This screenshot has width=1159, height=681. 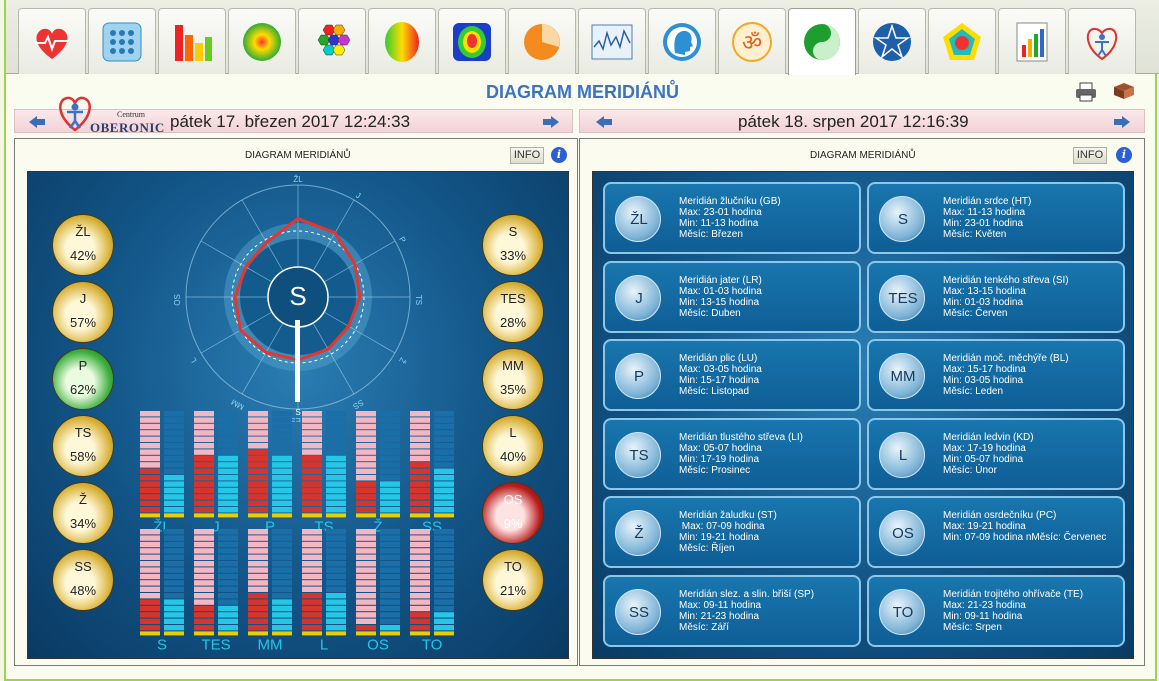 What do you see at coordinates (290, 121) in the screenshot?
I see `left-date: pátek 17. březen 2017 12:24:33` at bounding box center [290, 121].